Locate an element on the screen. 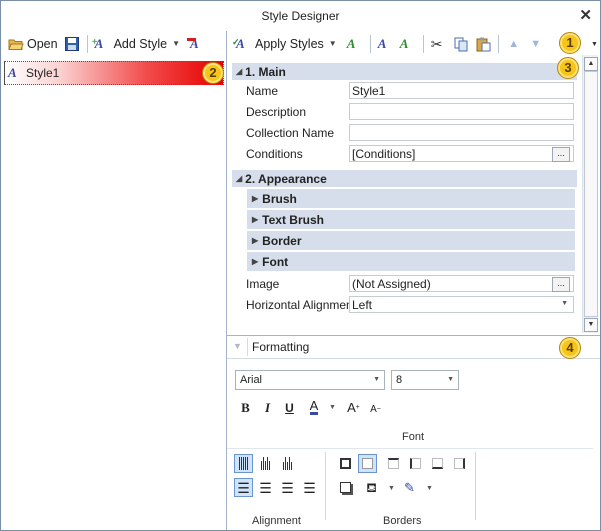 The height and width of the screenshot is (531, 601). style-component-icon: A is located at coordinates (351, 43).